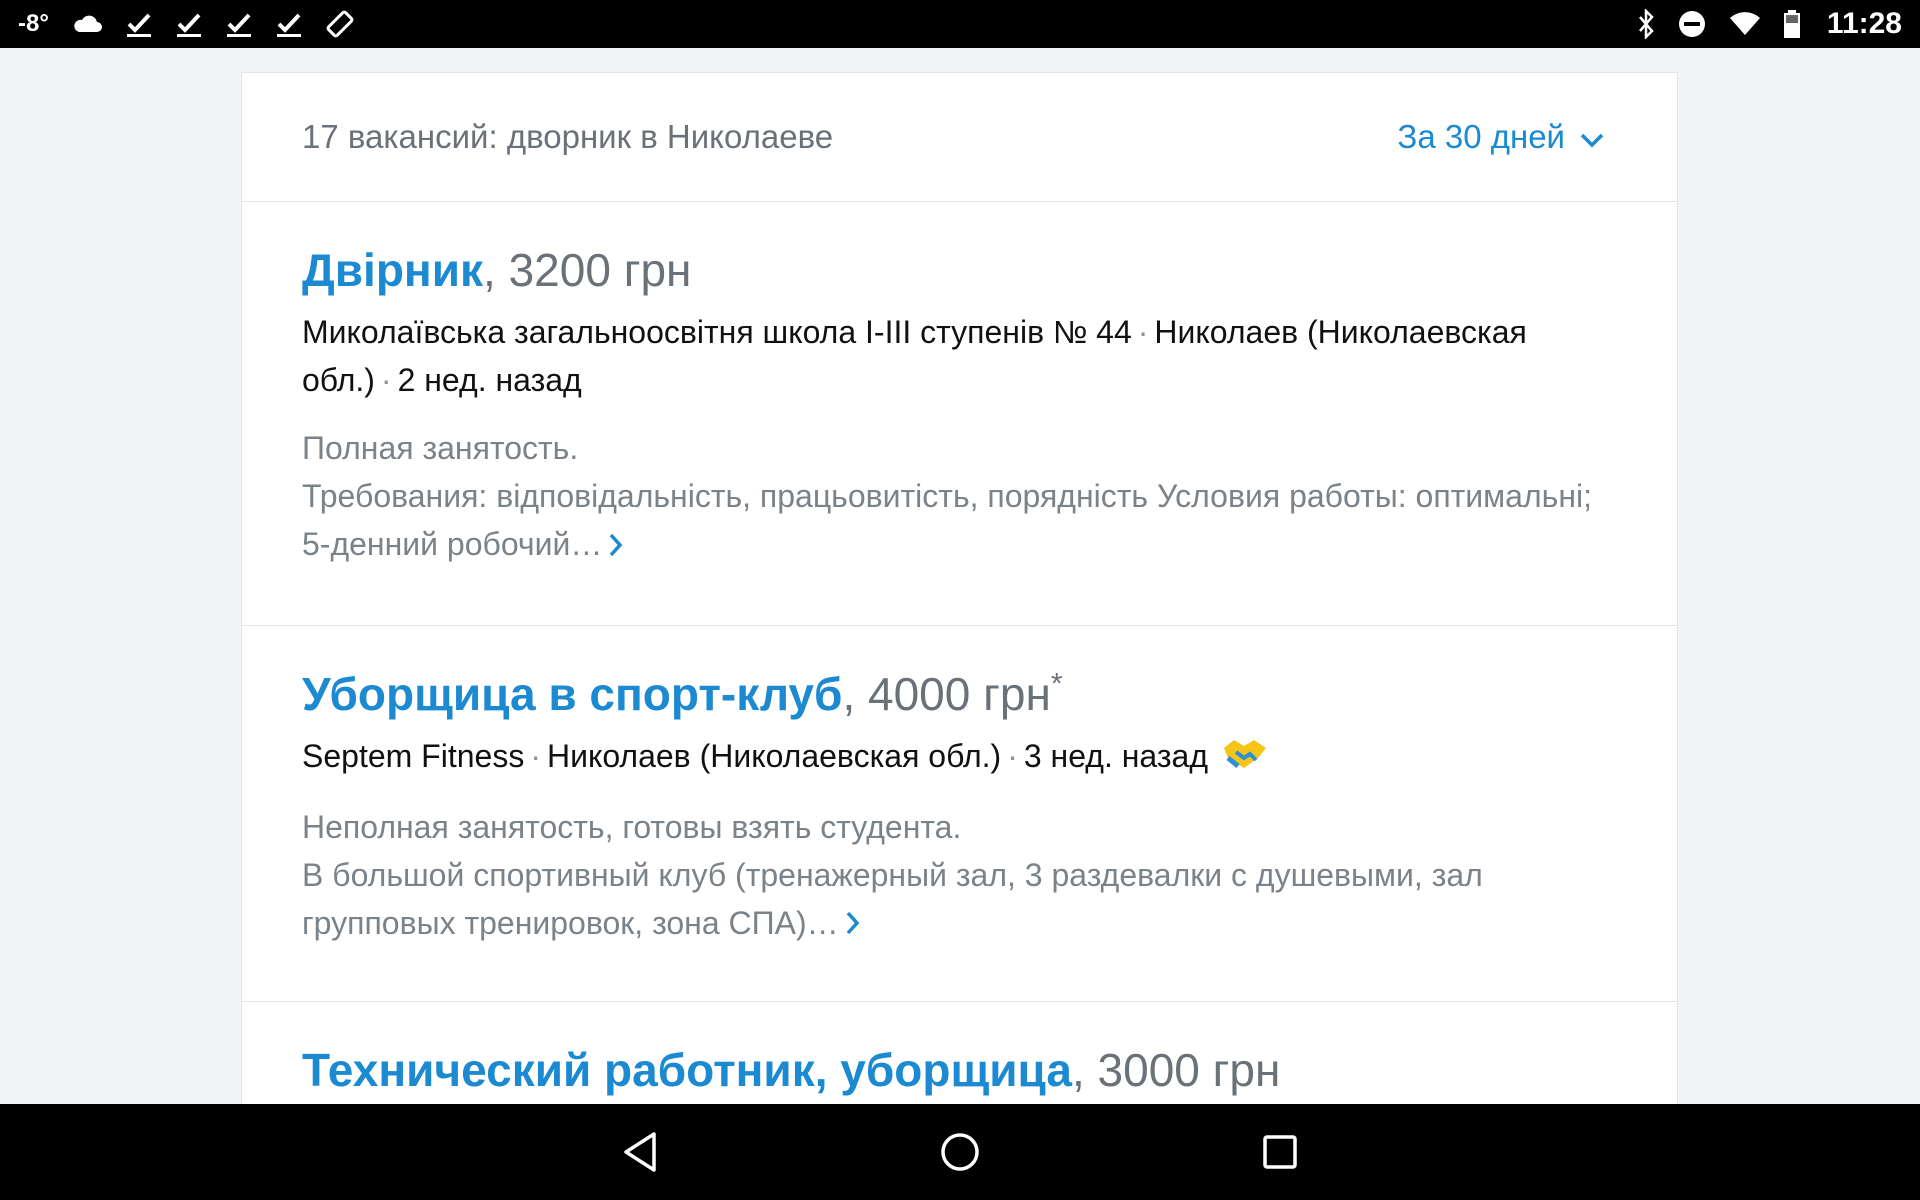 The height and width of the screenshot is (1200, 1920). What do you see at coordinates (572, 694) in the screenshot?
I see `vacancy-title-link: Уборщица в спорт-клуб` at bounding box center [572, 694].